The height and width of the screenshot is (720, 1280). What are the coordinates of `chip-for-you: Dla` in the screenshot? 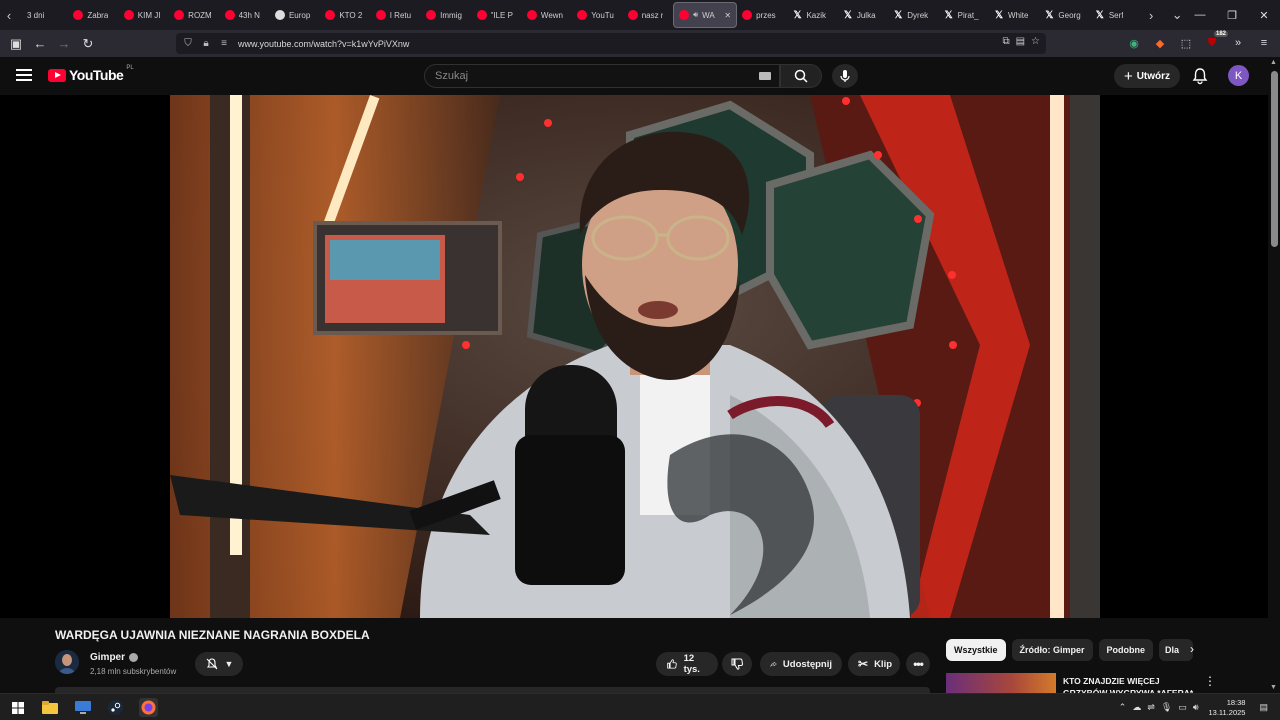 It's located at (1176, 650).